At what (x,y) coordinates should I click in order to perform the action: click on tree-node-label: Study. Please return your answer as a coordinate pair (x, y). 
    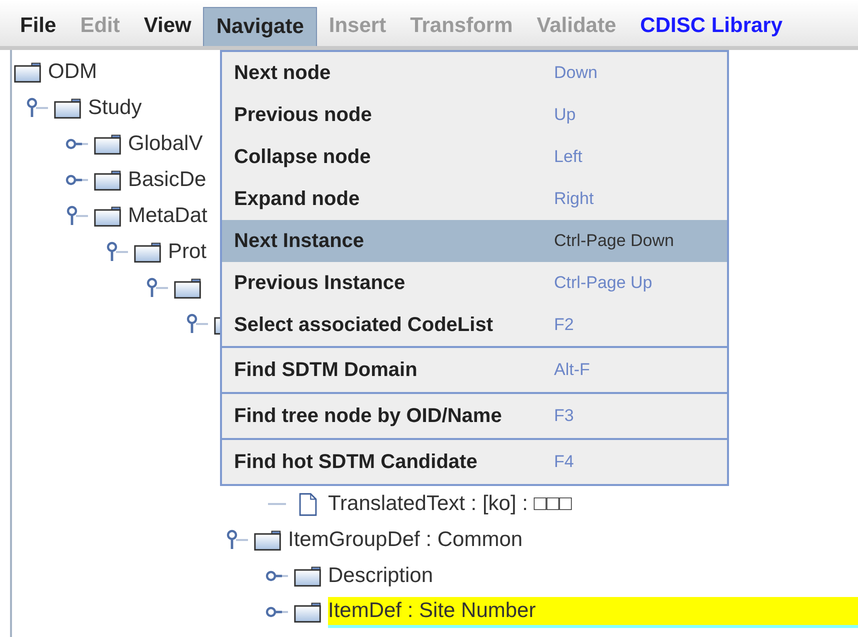
    Looking at the image, I should click on (115, 108).